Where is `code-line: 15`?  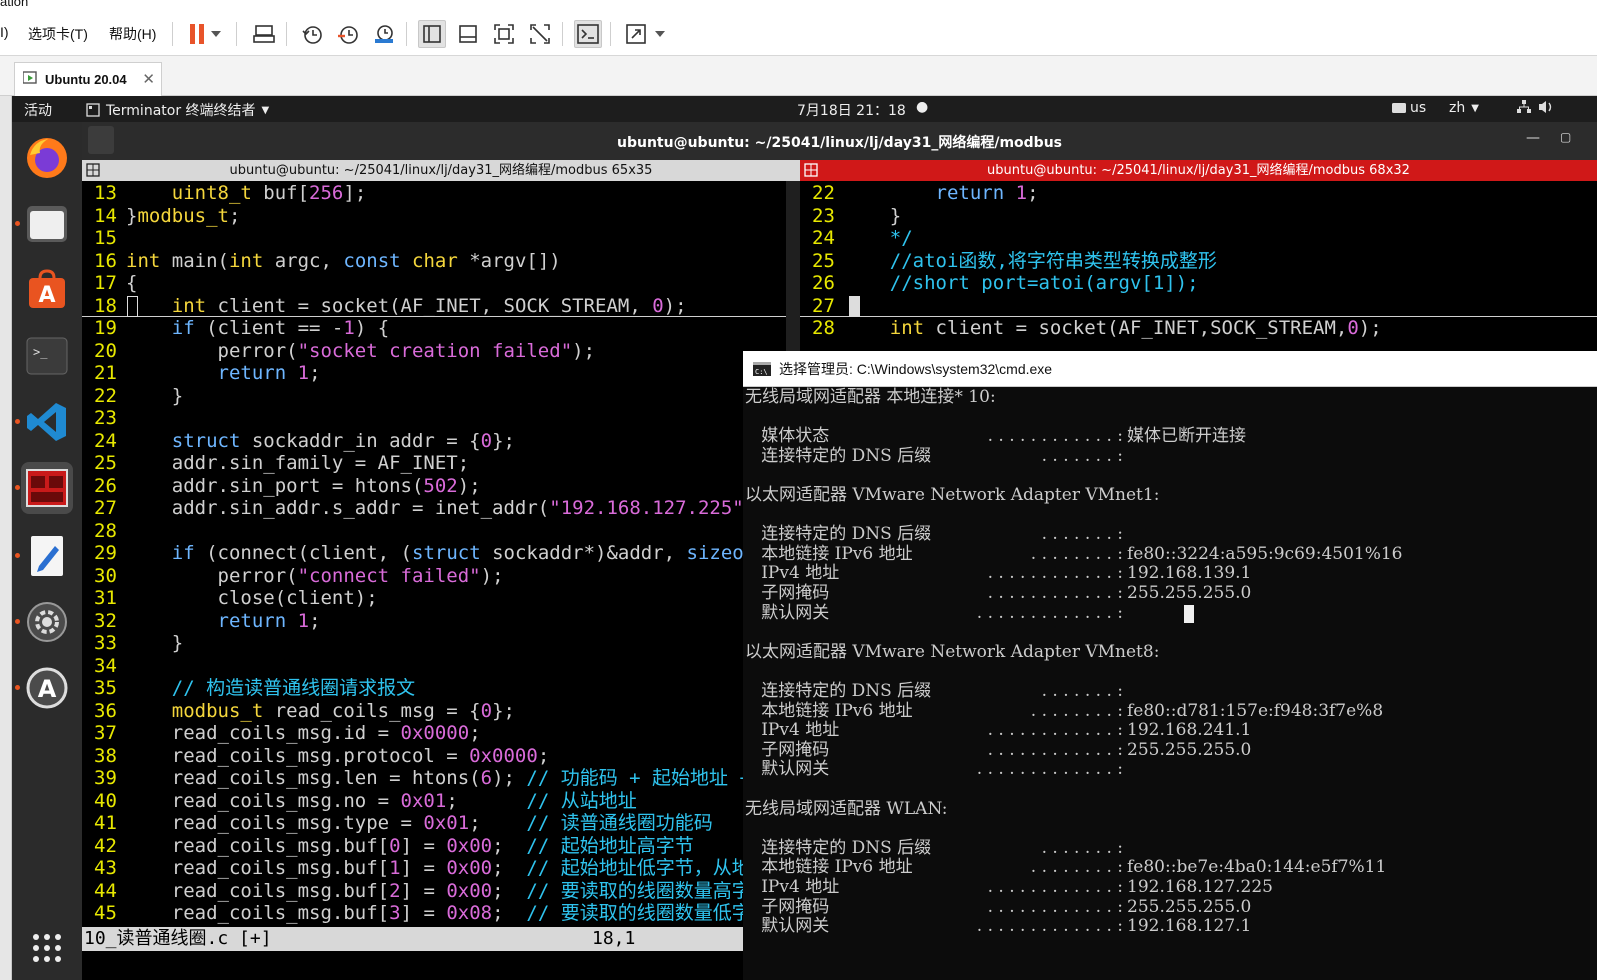
code-line: 15 is located at coordinates (434, 238).